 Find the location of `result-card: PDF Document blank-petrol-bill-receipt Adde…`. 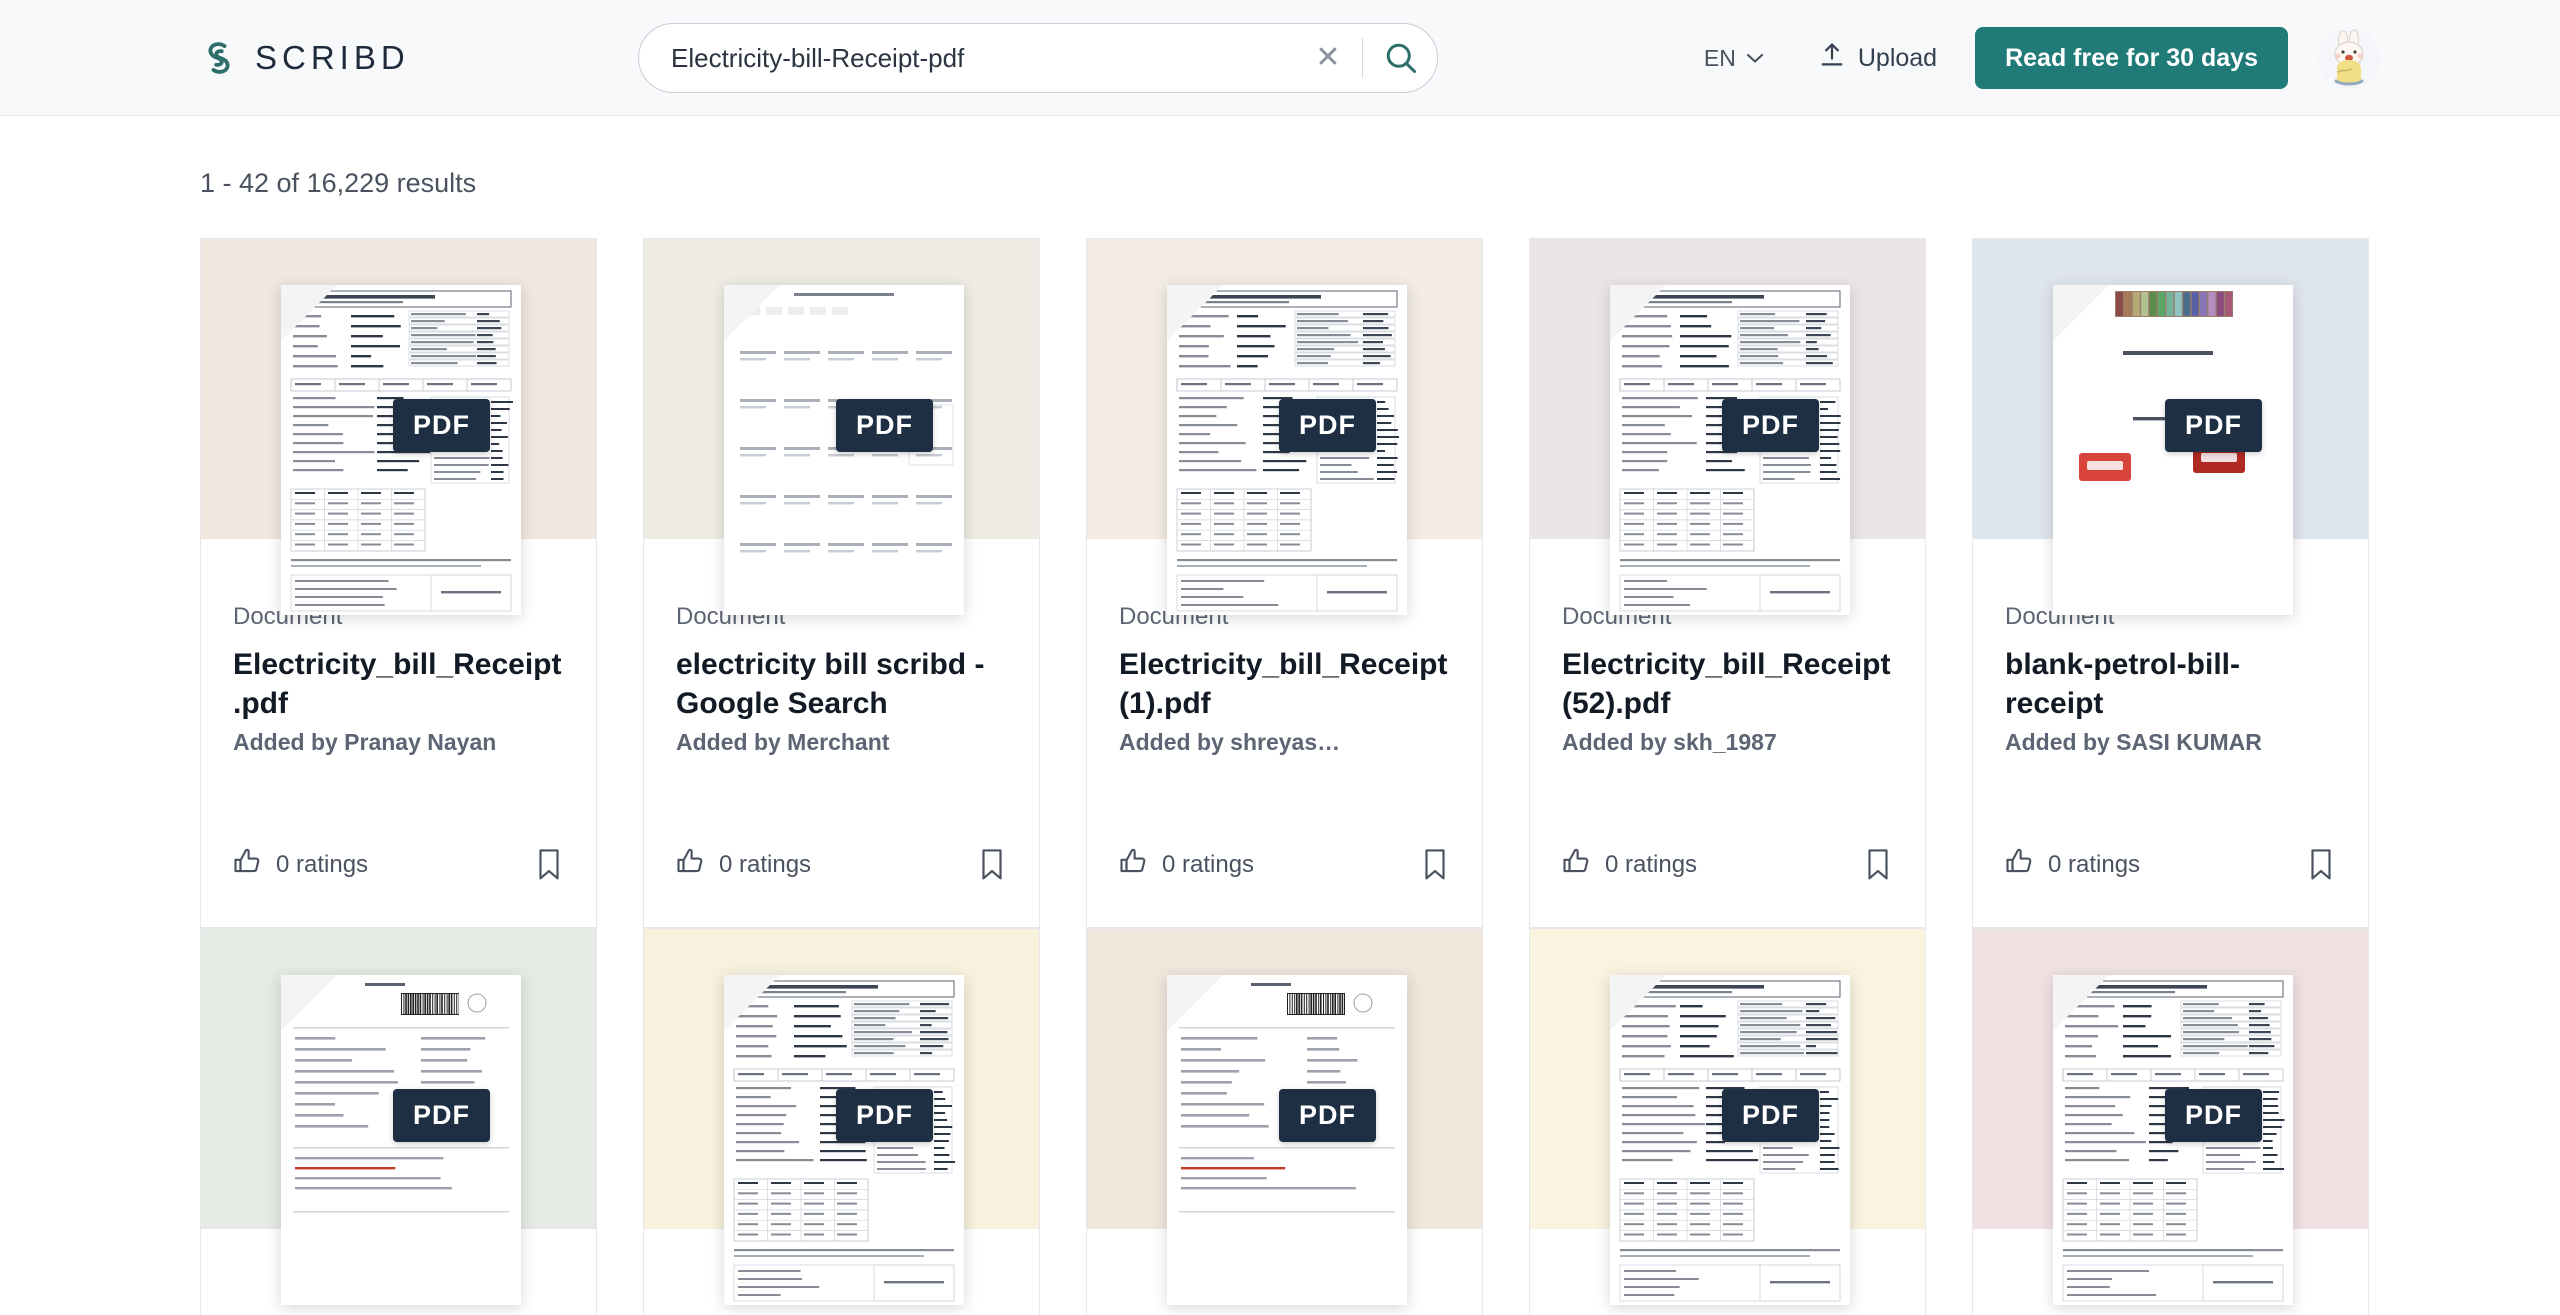

result-card: PDF Document blank-petrol-bill-receipt Adde… is located at coordinates (2170, 583).